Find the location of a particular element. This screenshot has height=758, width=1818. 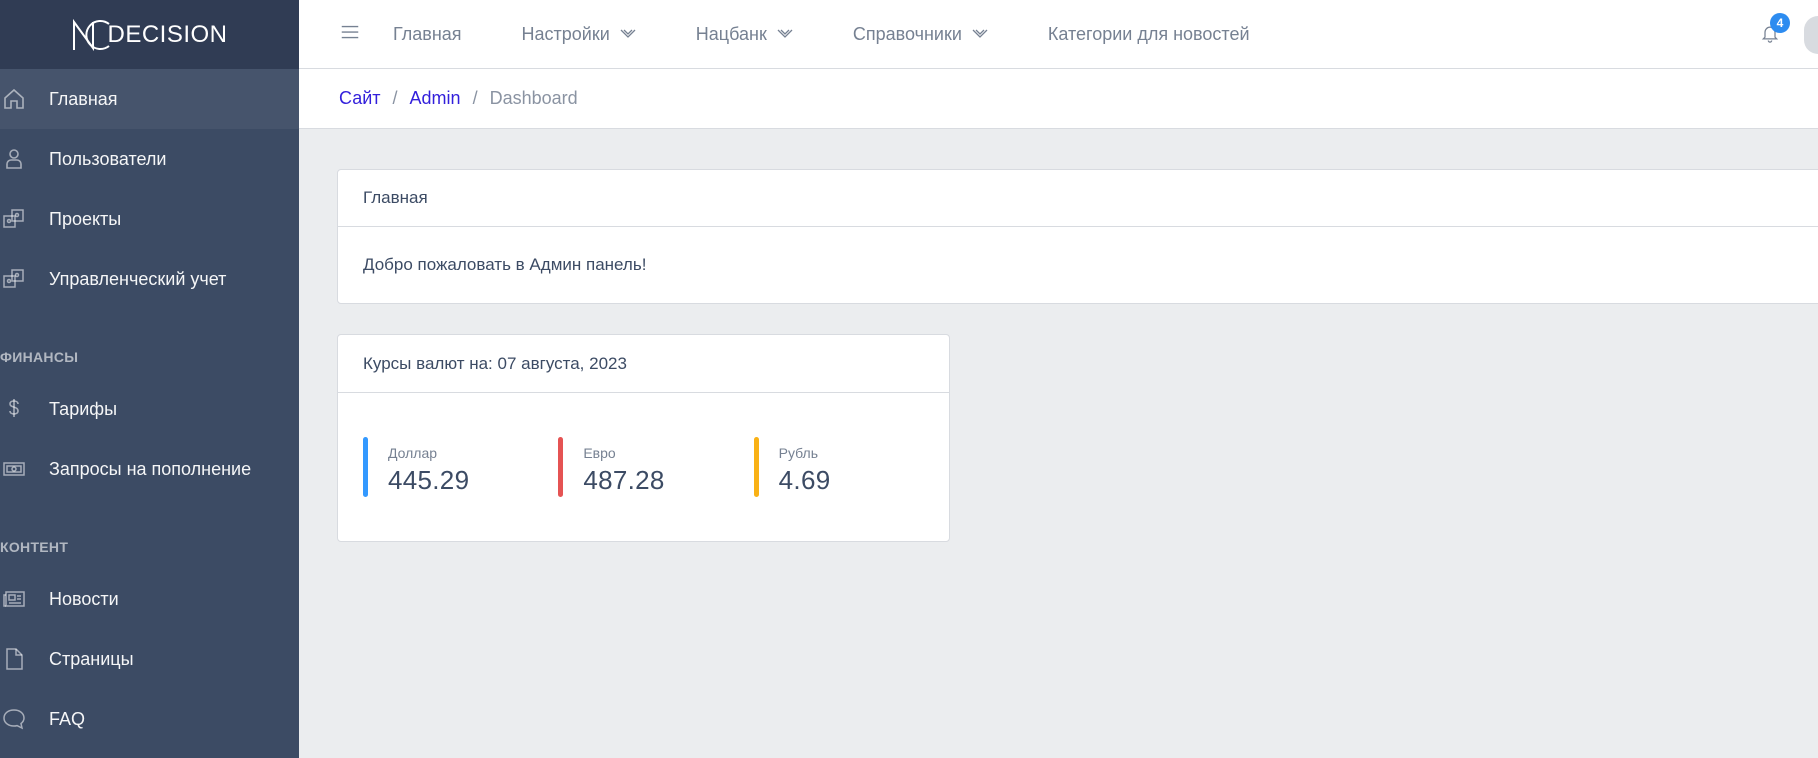

rate-value: 4.69 is located at coordinates (804, 480).